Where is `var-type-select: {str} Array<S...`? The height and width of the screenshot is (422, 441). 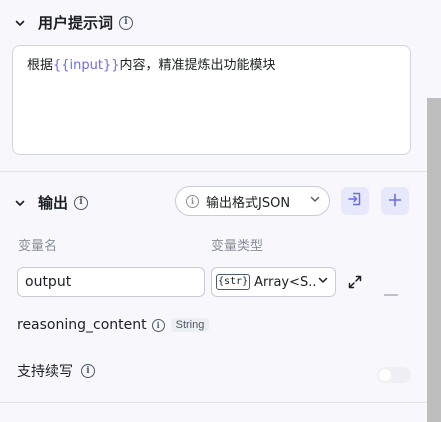
var-type-select: {str} Array<S... is located at coordinates (273, 282).